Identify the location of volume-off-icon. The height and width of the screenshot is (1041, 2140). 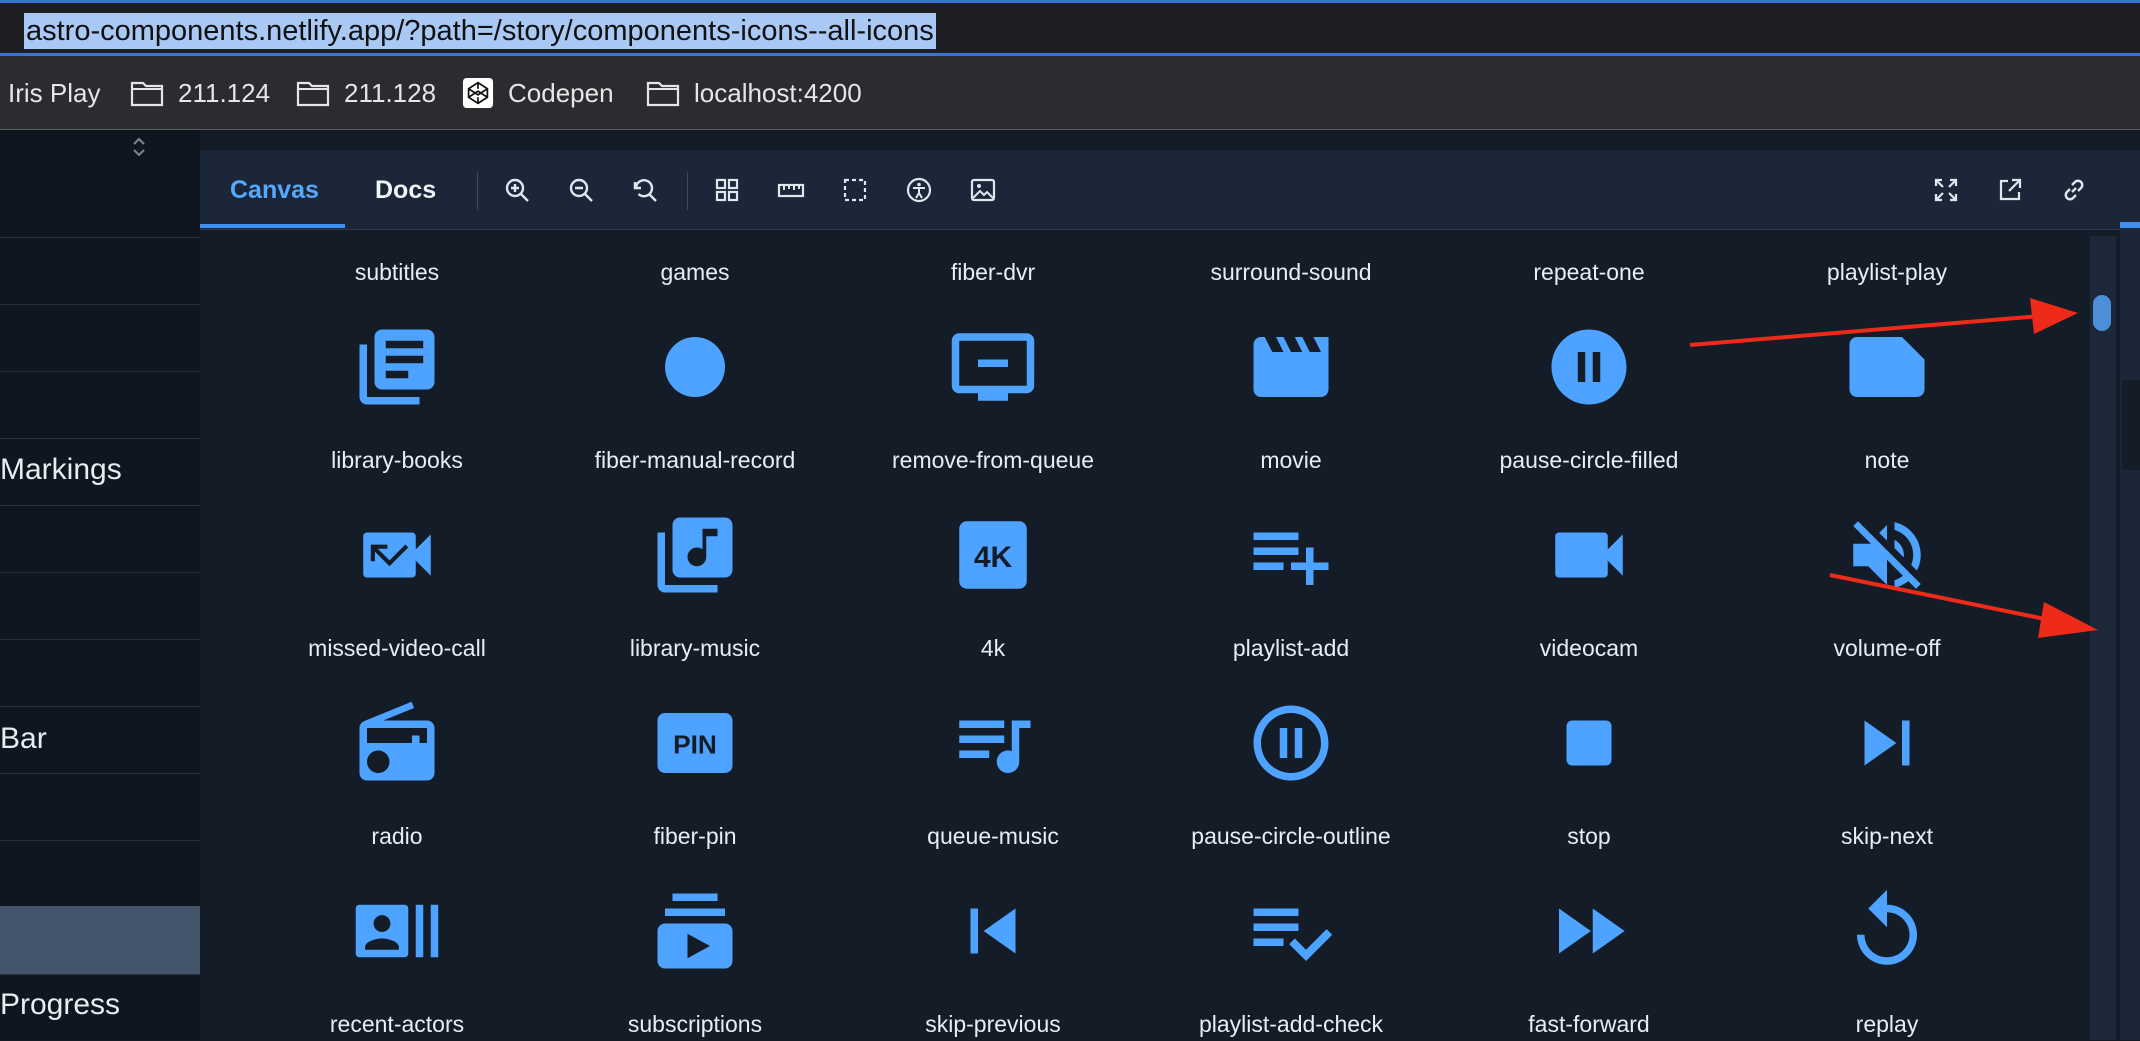
(1887, 555).